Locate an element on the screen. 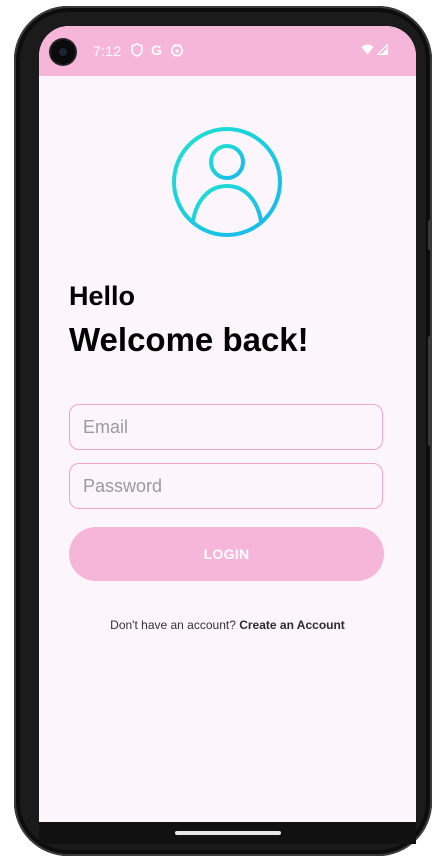  status-bar: 7:12 G is located at coordinates (227, 51).